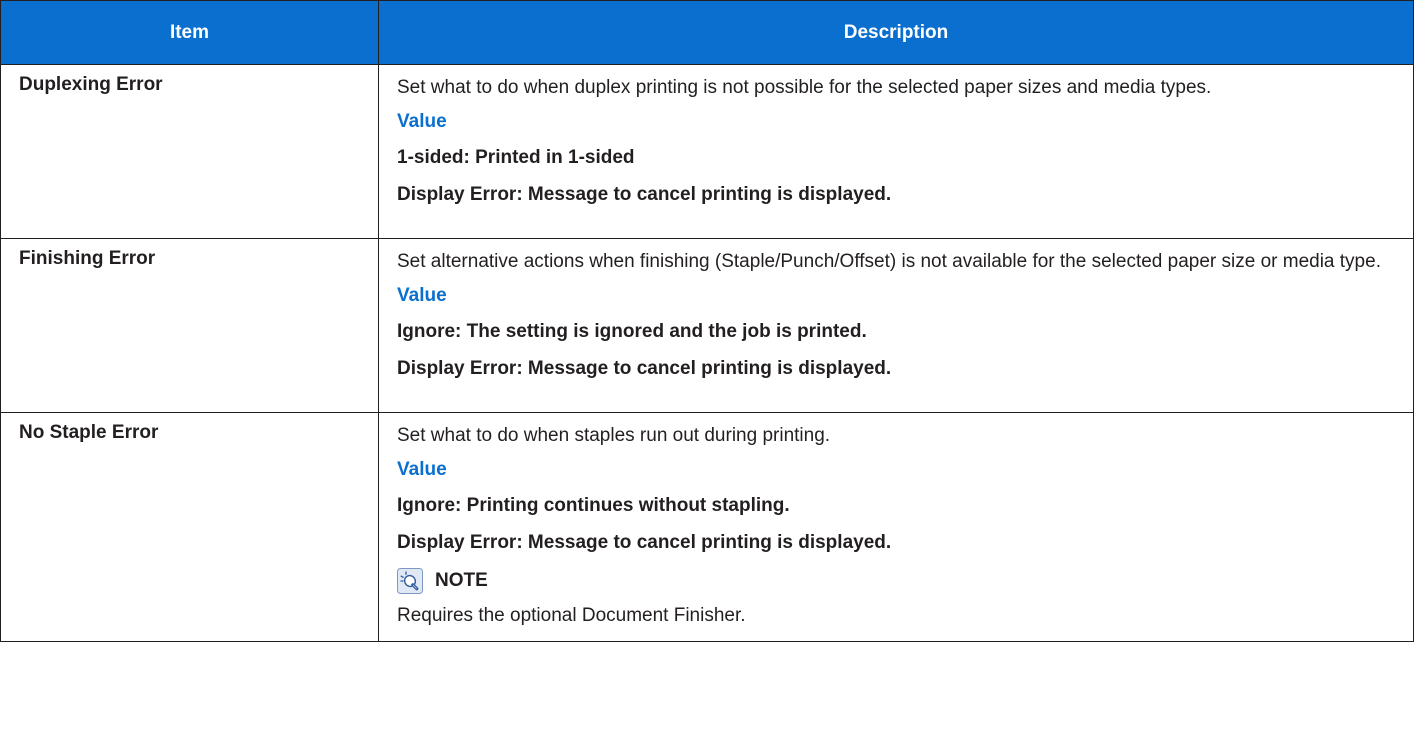 Image resolution: width=1415 pixels, height=736 pixels. Describe the element at coordinates (896, 32) in the screenshot. I see `description-column-header: Description` at that location.